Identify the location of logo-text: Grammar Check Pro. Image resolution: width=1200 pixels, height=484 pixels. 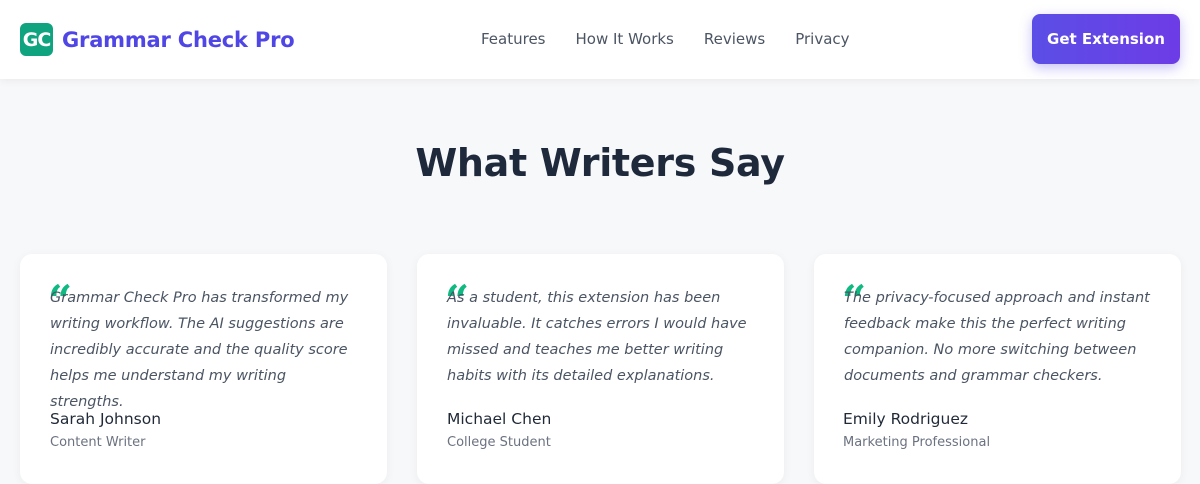
(178, 39).